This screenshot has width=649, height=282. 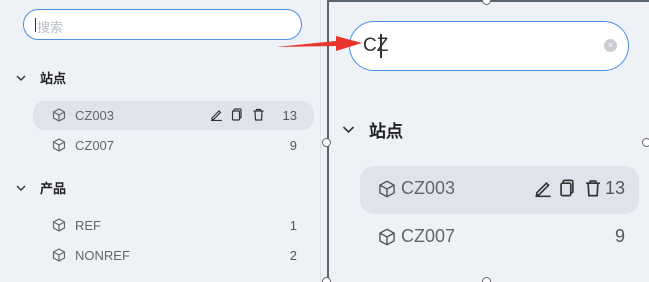 I want to click on item-name: NONREF, so click(x=102, y=255).